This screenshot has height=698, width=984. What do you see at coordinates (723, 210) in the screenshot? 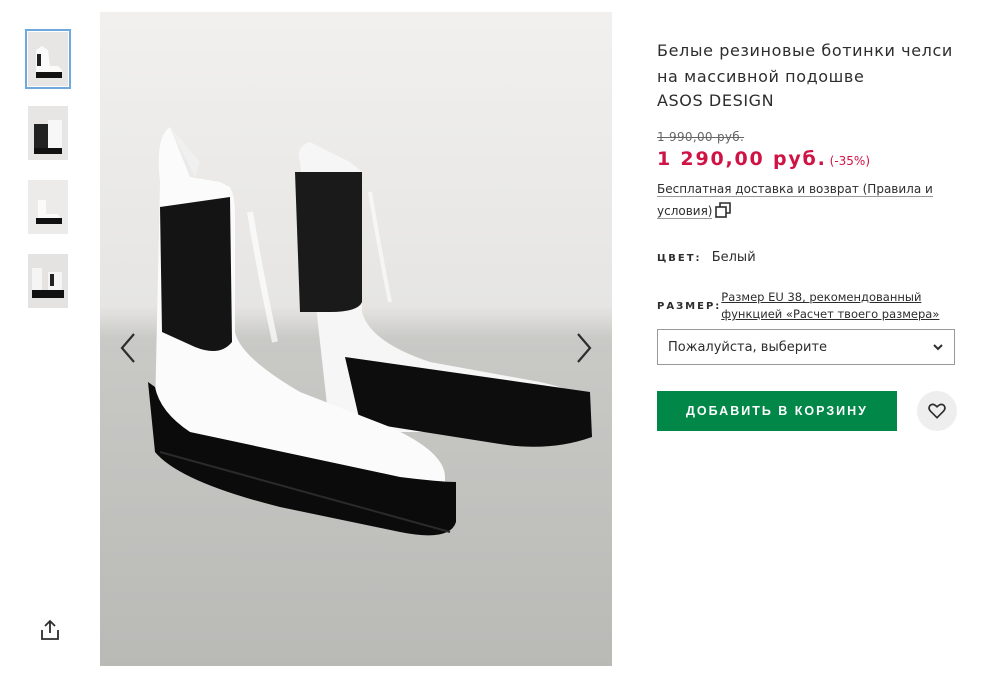
I see `copy-icon` at bounding box center [723, 210].